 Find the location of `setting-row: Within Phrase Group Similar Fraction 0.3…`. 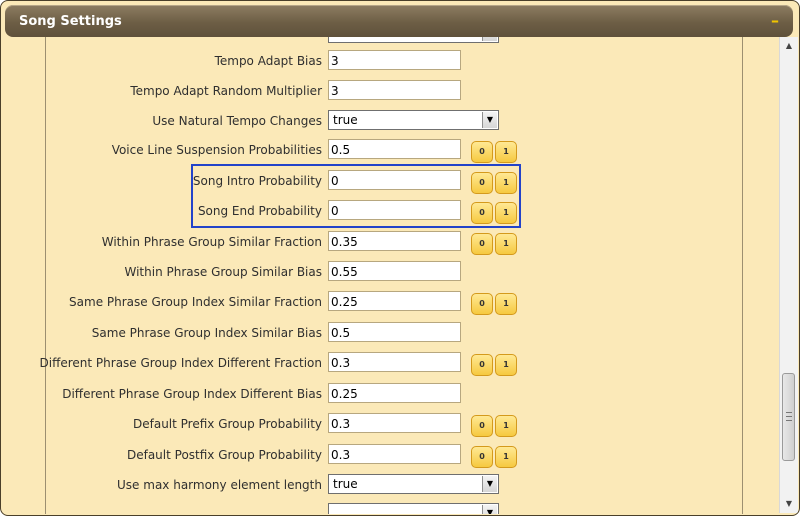

setting-row: Within Phrase Group Similar Fraction 0.3… is located at coordinates (381, 242).